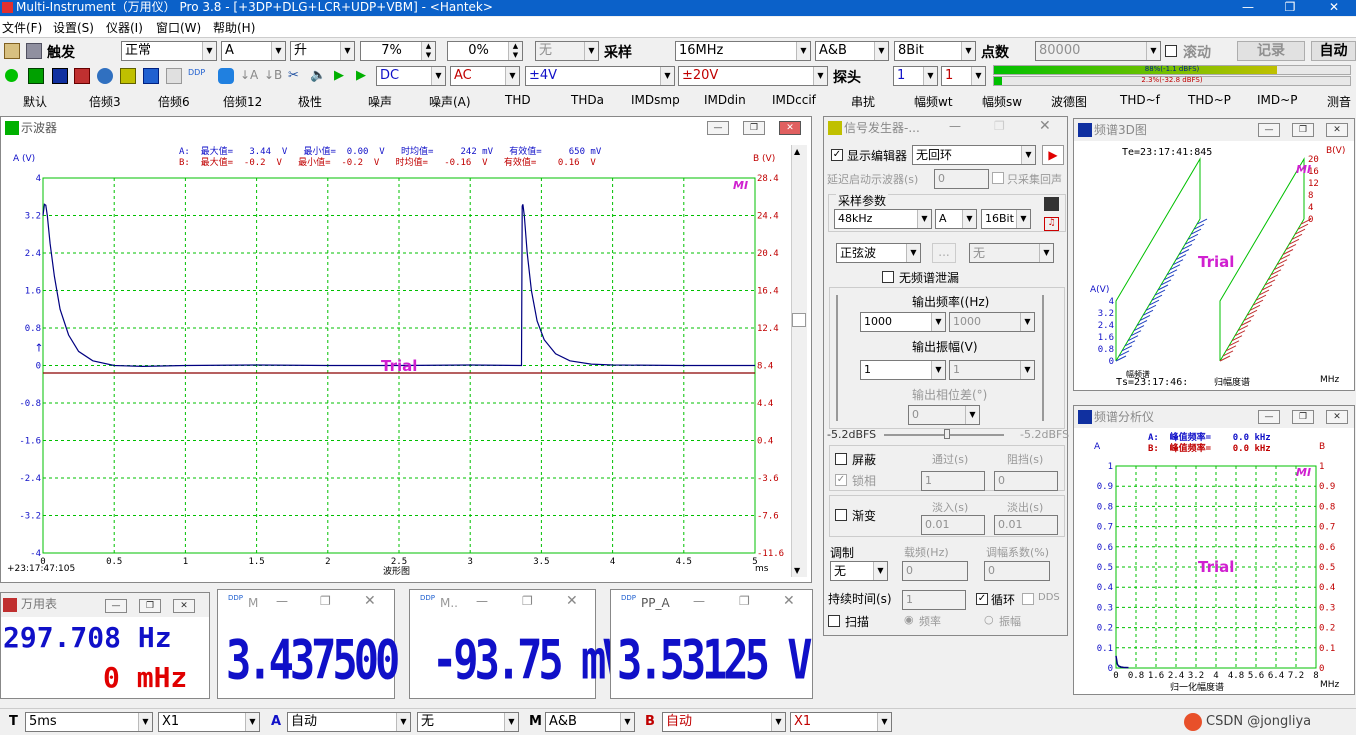  Describe the element at coordinates (1271, 51) in the screenshot. I see `record-button: 记录` at that location.